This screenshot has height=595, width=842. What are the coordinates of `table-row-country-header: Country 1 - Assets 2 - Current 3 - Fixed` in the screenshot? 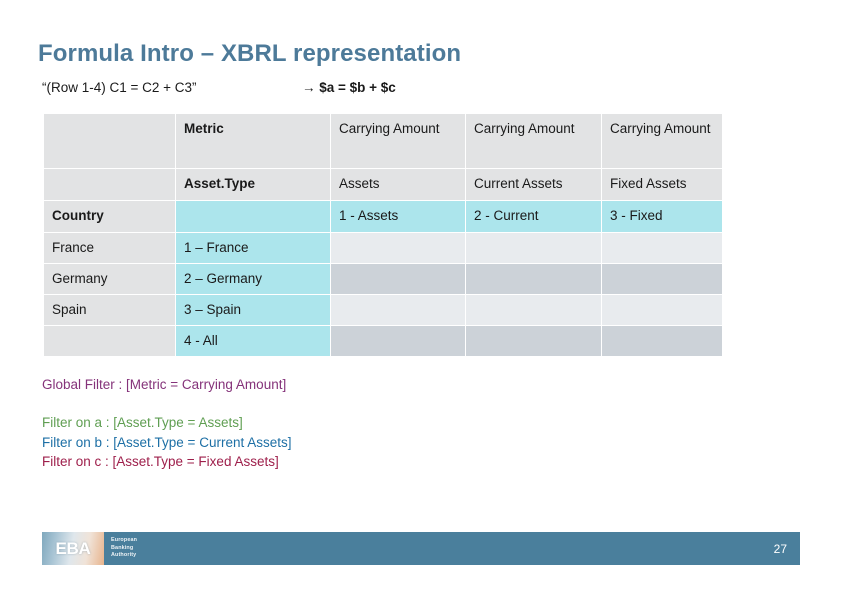 It's located at (383, 216).